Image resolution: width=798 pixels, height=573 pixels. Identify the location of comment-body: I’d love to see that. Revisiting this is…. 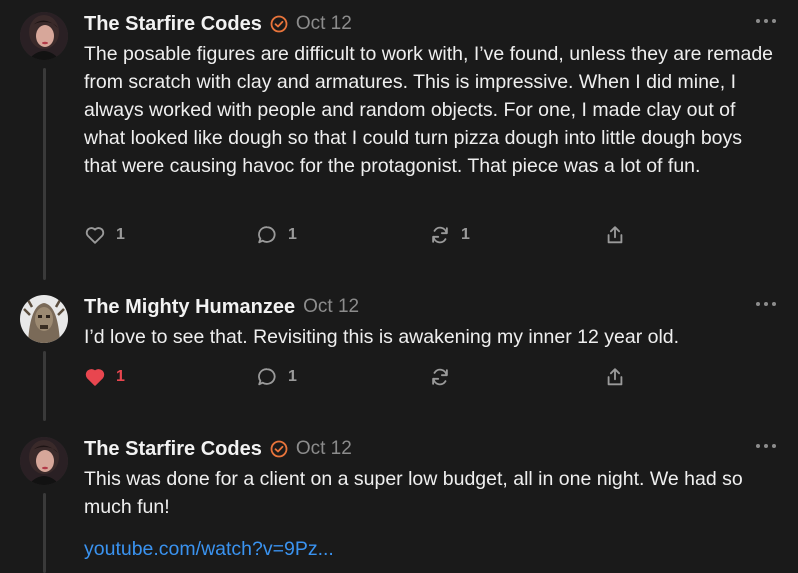
(382, 337).